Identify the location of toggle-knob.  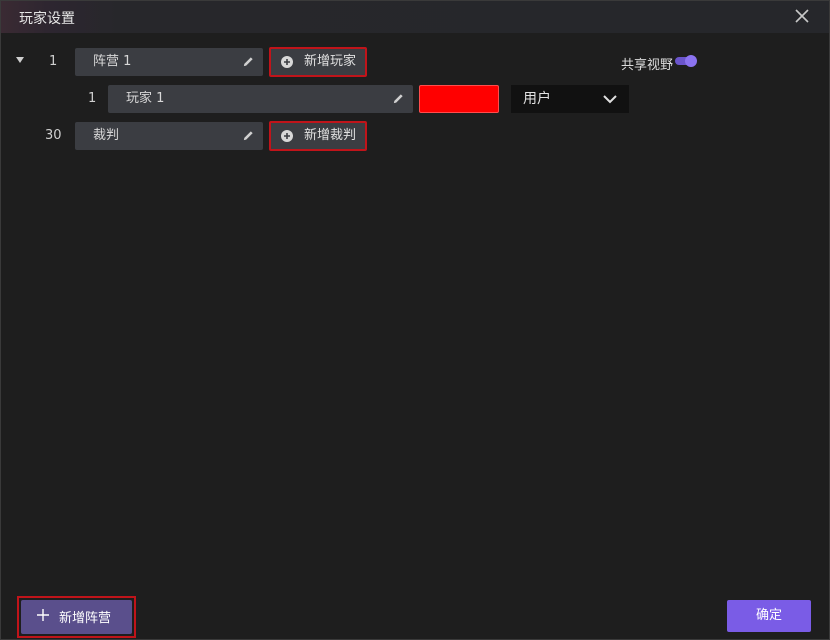
(691, 61).